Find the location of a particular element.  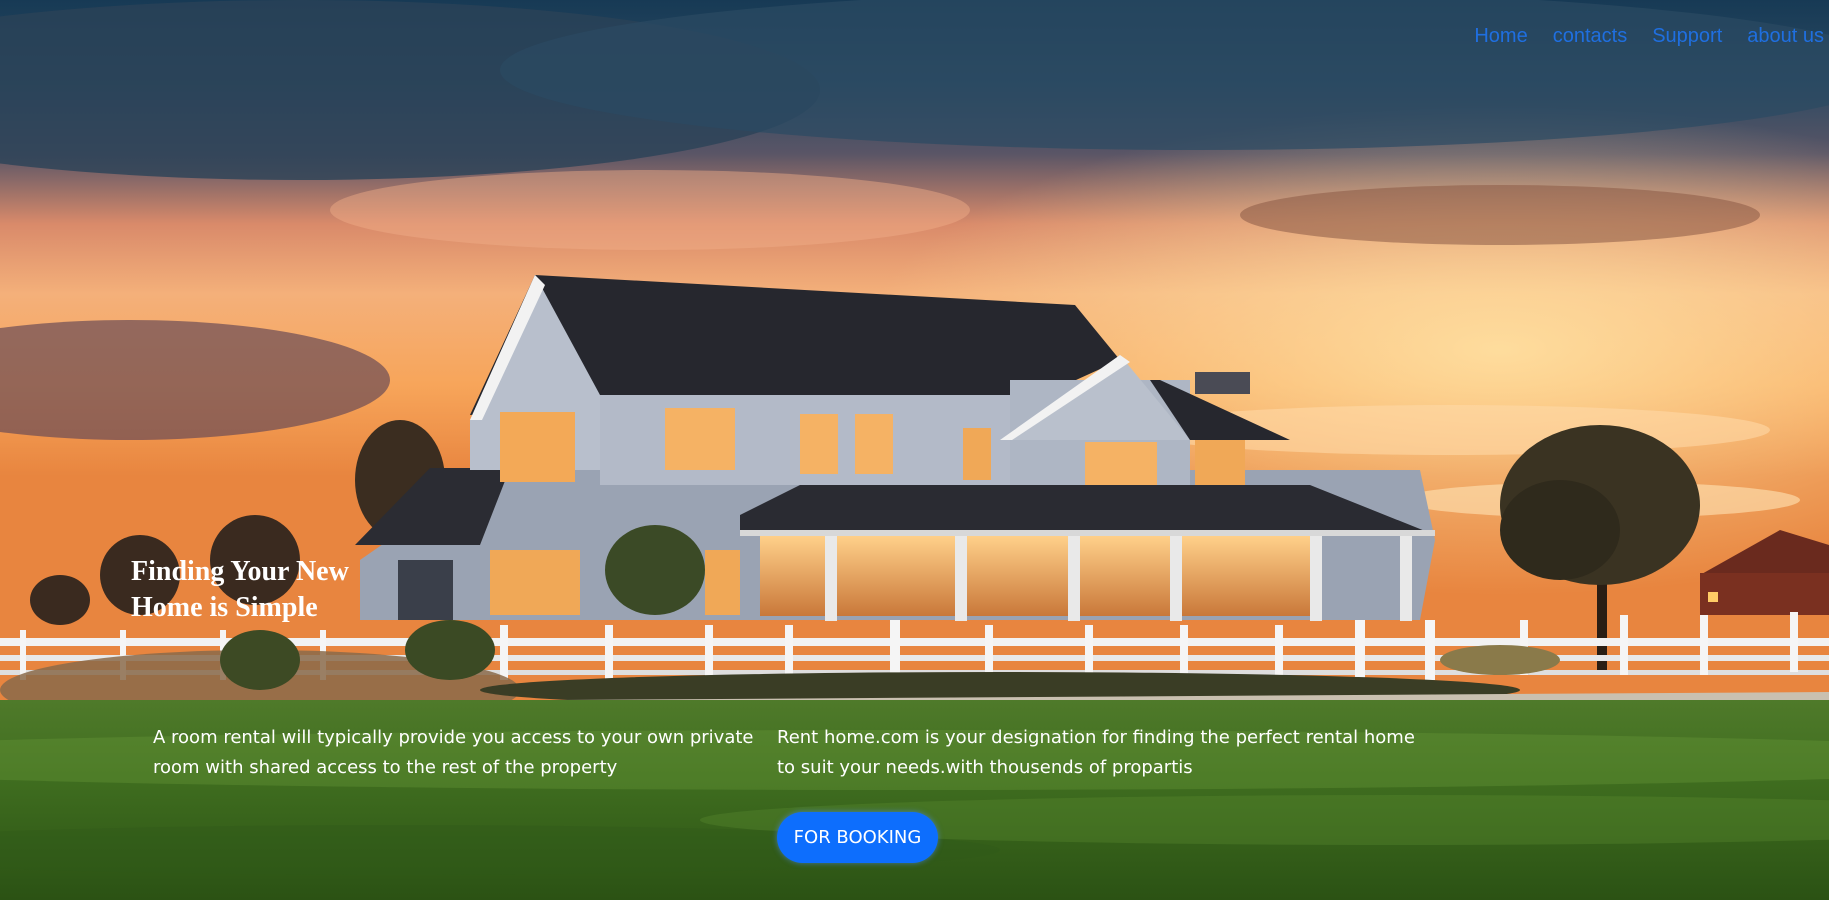

top-navigation: Home contacts Support about us is located at coordinates (1636, 36).